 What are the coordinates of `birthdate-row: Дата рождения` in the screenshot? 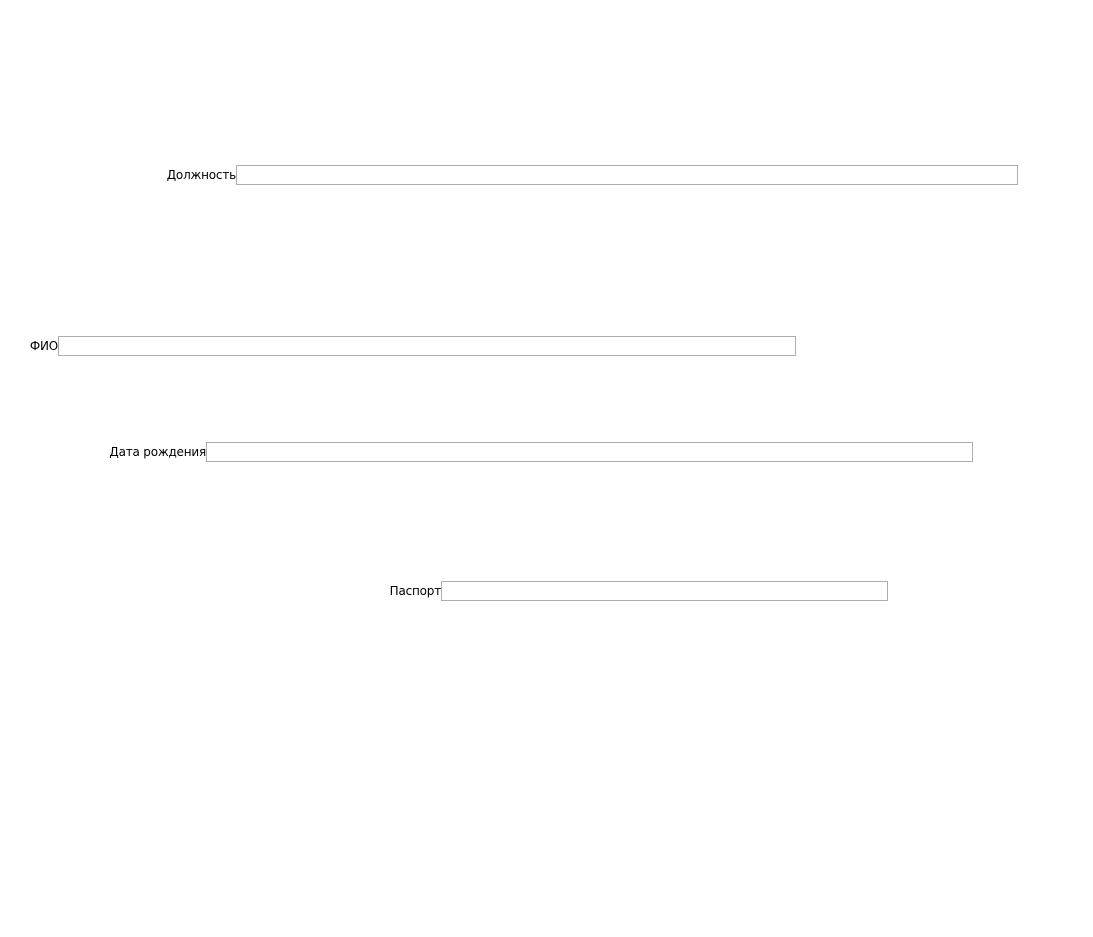 It's located at (486, 452).